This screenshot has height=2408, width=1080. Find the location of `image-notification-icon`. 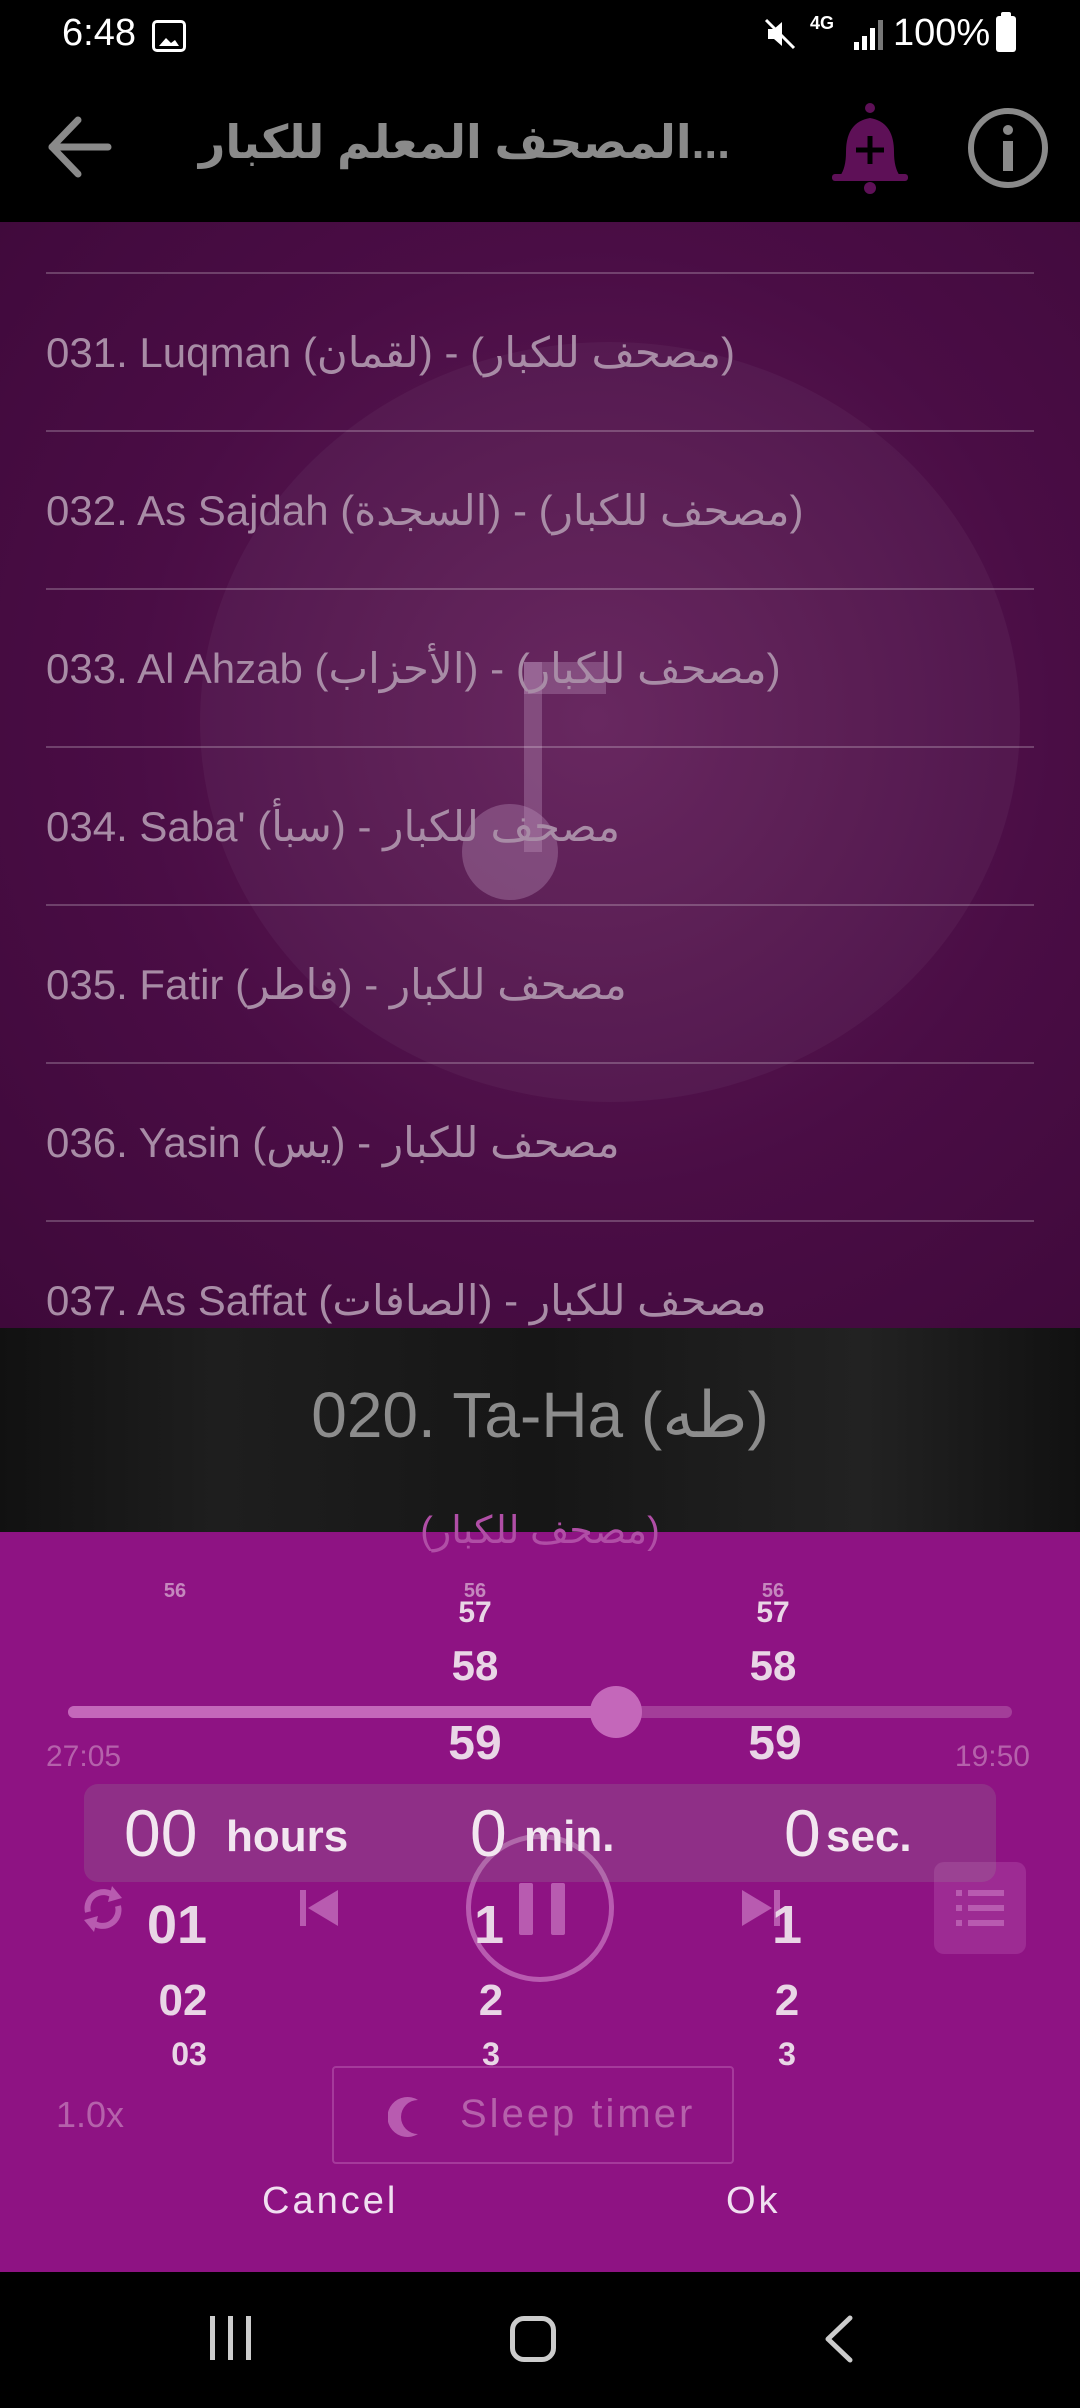

image-notification-icon is located at coordinates (169, 36).